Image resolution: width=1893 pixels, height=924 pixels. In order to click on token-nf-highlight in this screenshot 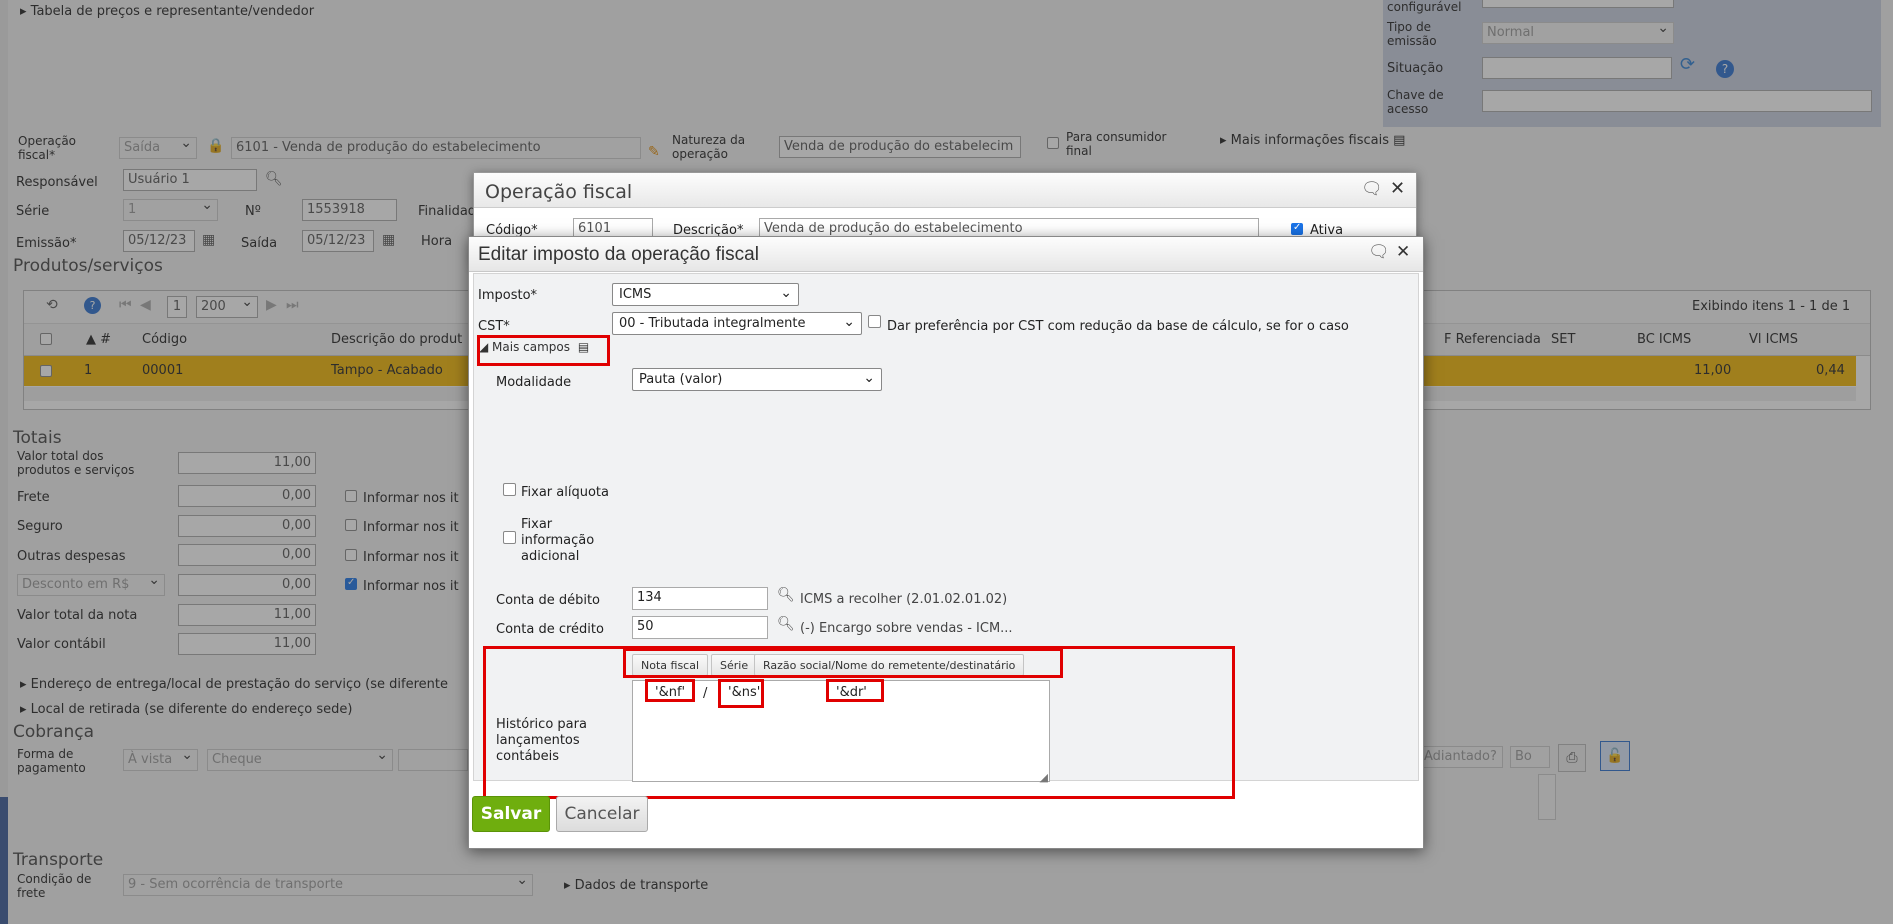, I will do `click(670, 690)`.